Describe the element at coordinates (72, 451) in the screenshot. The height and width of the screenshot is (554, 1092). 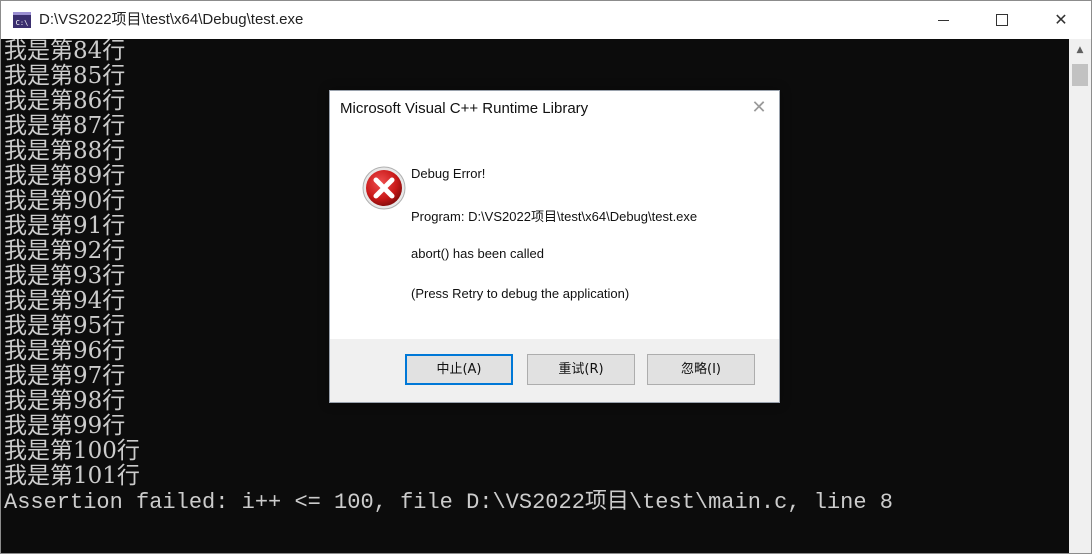
I see `console-line: 我是第100行` at that location.